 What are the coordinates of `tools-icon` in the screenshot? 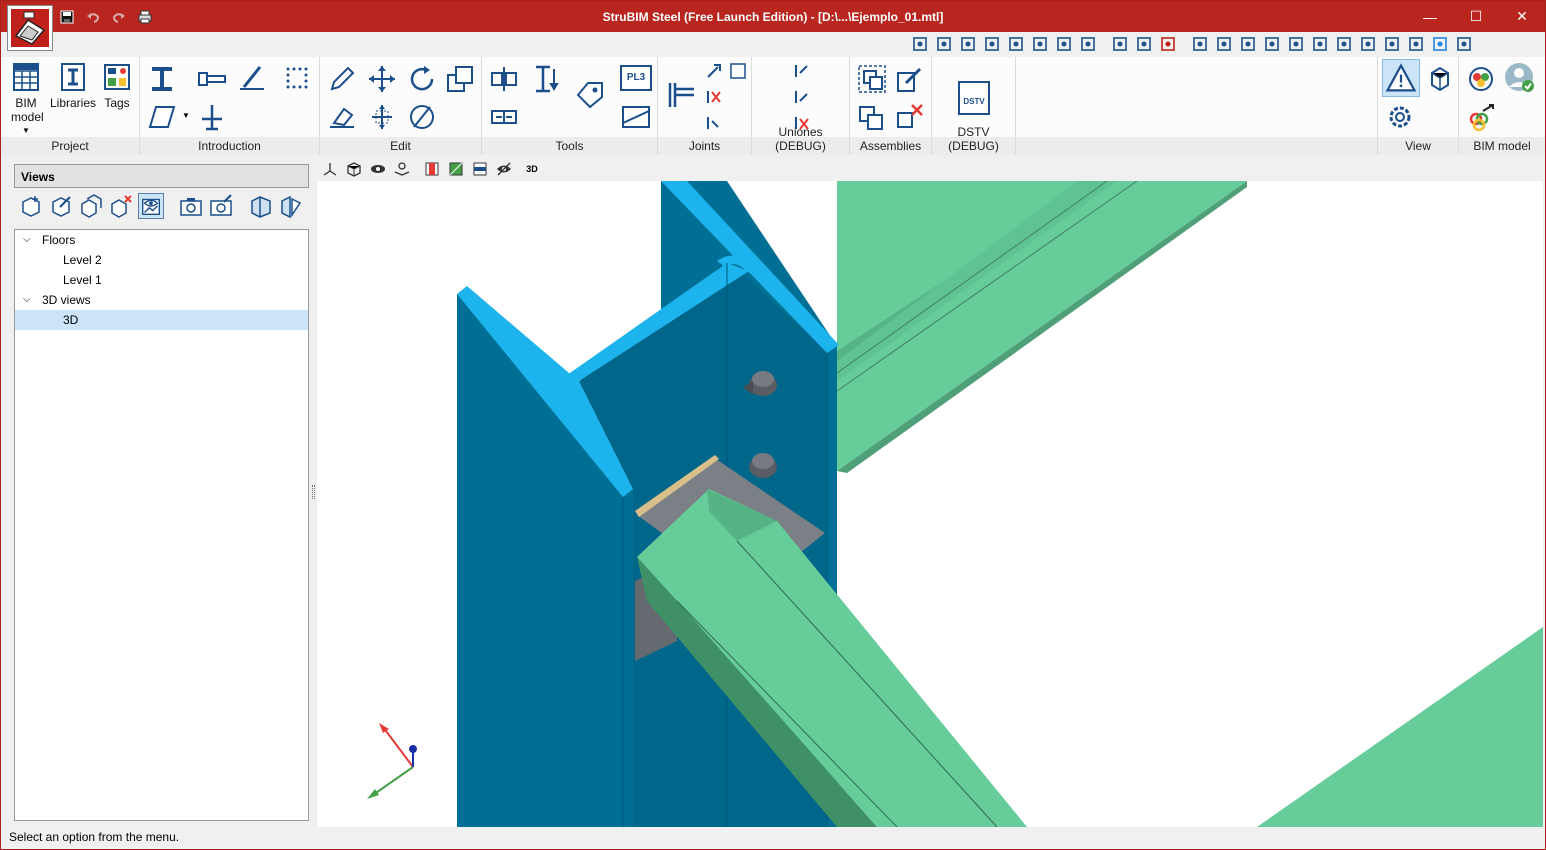 It's located at (1417, 44).